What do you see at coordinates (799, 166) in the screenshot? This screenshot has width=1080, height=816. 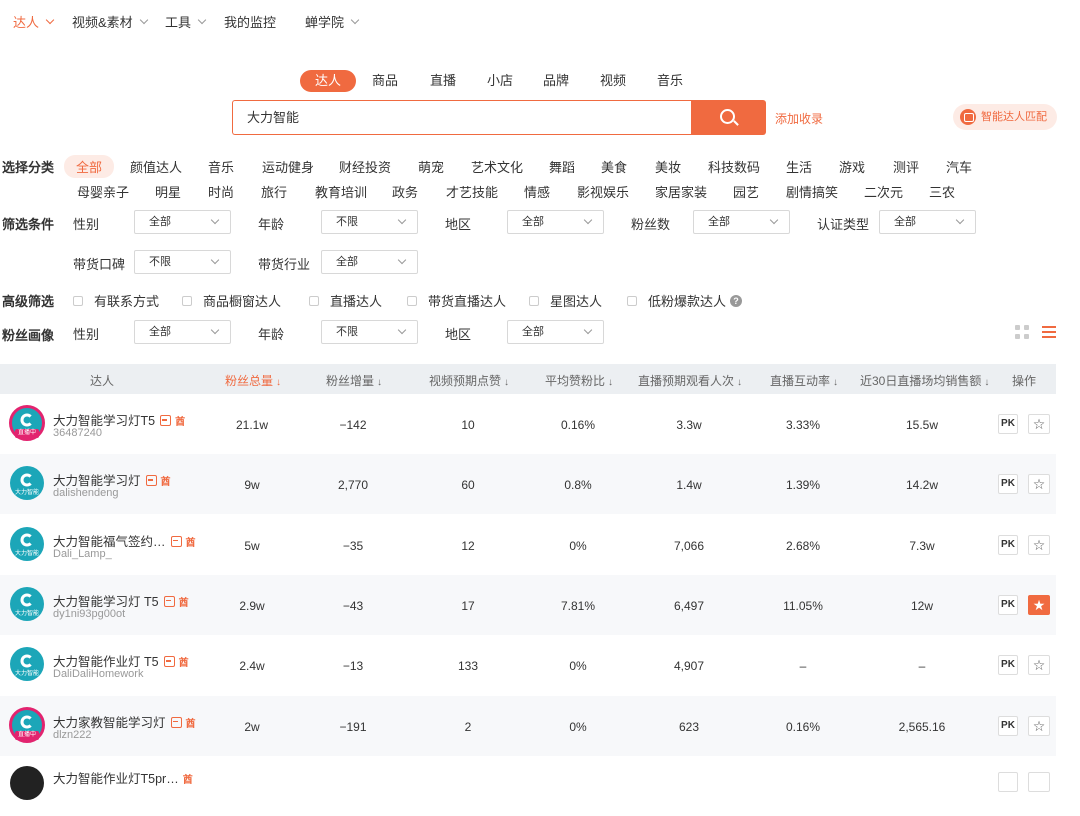 I see `category-item: 生活` at bounding box center [799, 166].